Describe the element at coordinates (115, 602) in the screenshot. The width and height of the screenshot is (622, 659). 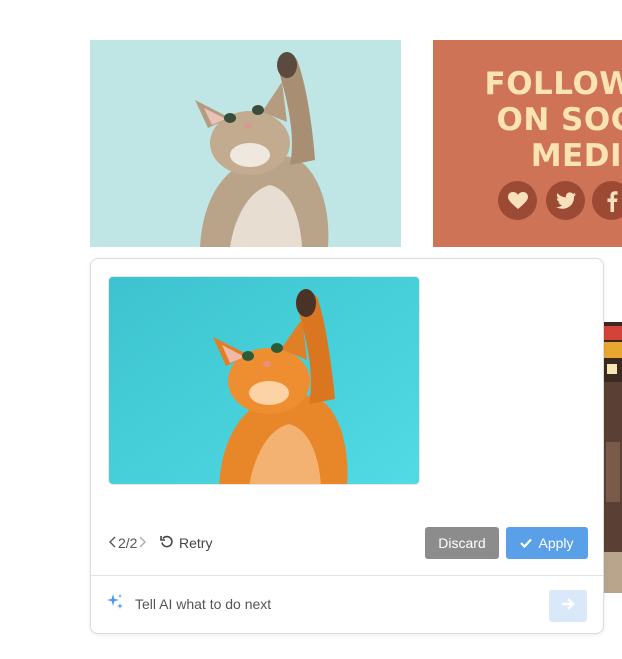
I see `sparkle-icon` at that location.